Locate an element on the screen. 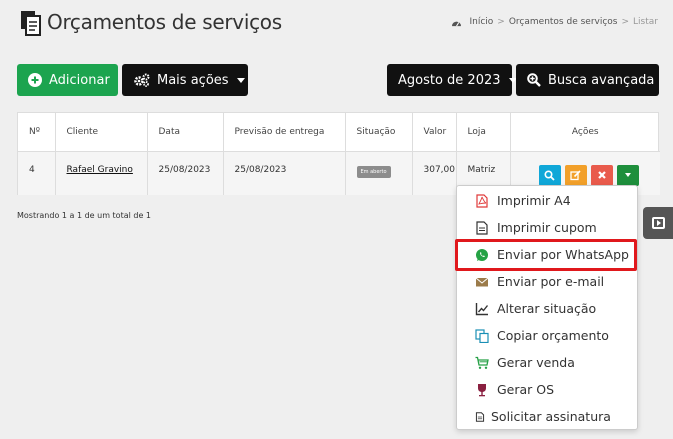 This screenshot has width=673, height=439. edit-icon is located at coordinates (575, 174).